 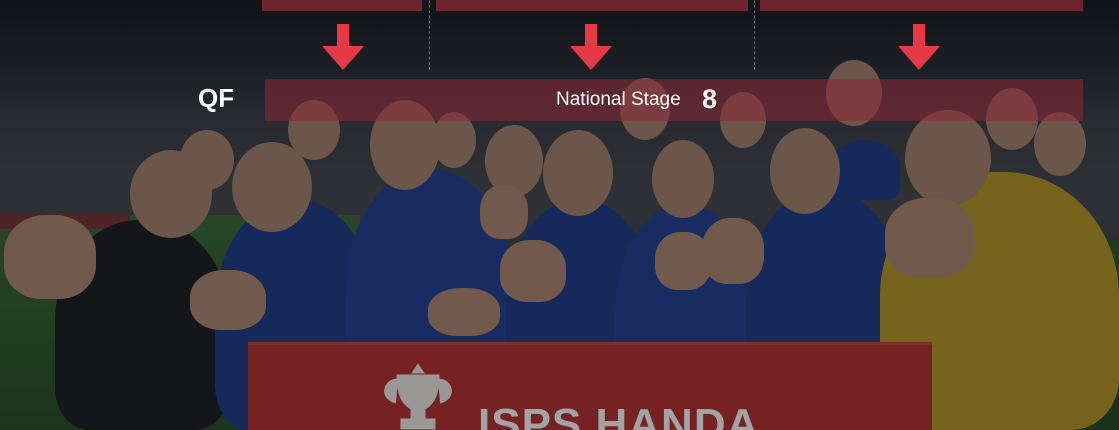 What do you see at coordinates (618, 99) in the screenshot?
I see `stage-name: National Stage` at bounding box center [618, 99].